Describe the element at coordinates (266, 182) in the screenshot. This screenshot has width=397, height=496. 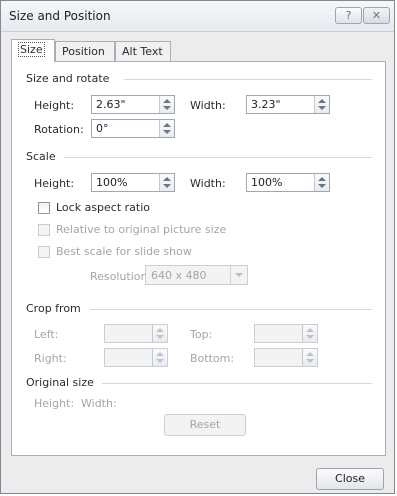
I see `scale-width-value: 100%` at that location.